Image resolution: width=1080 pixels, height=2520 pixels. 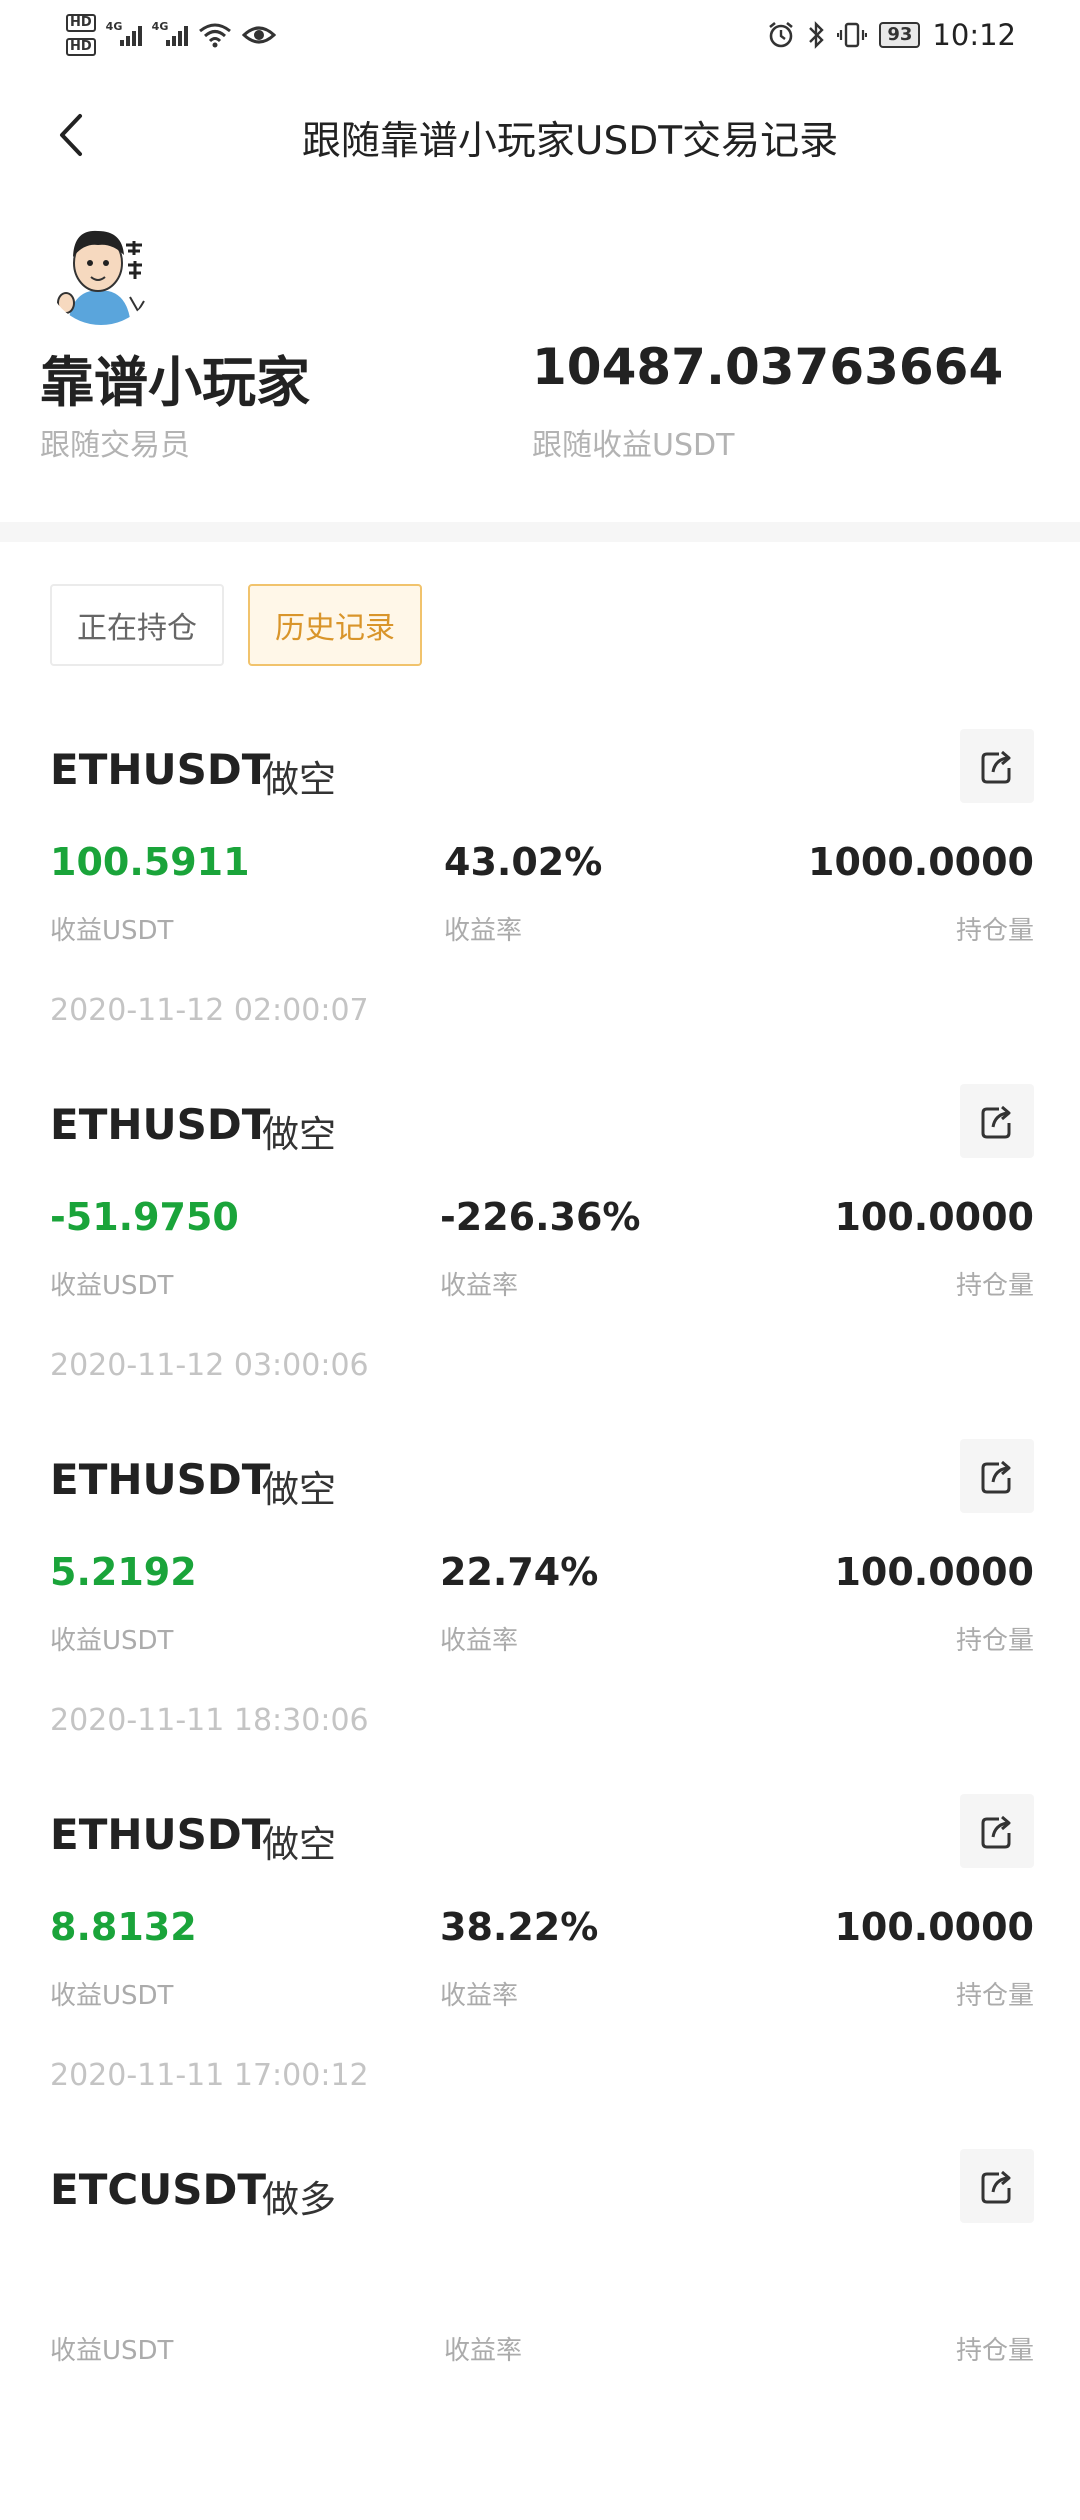 I want to click on record-profit: 5.2192, so click(x=123, y=1572).